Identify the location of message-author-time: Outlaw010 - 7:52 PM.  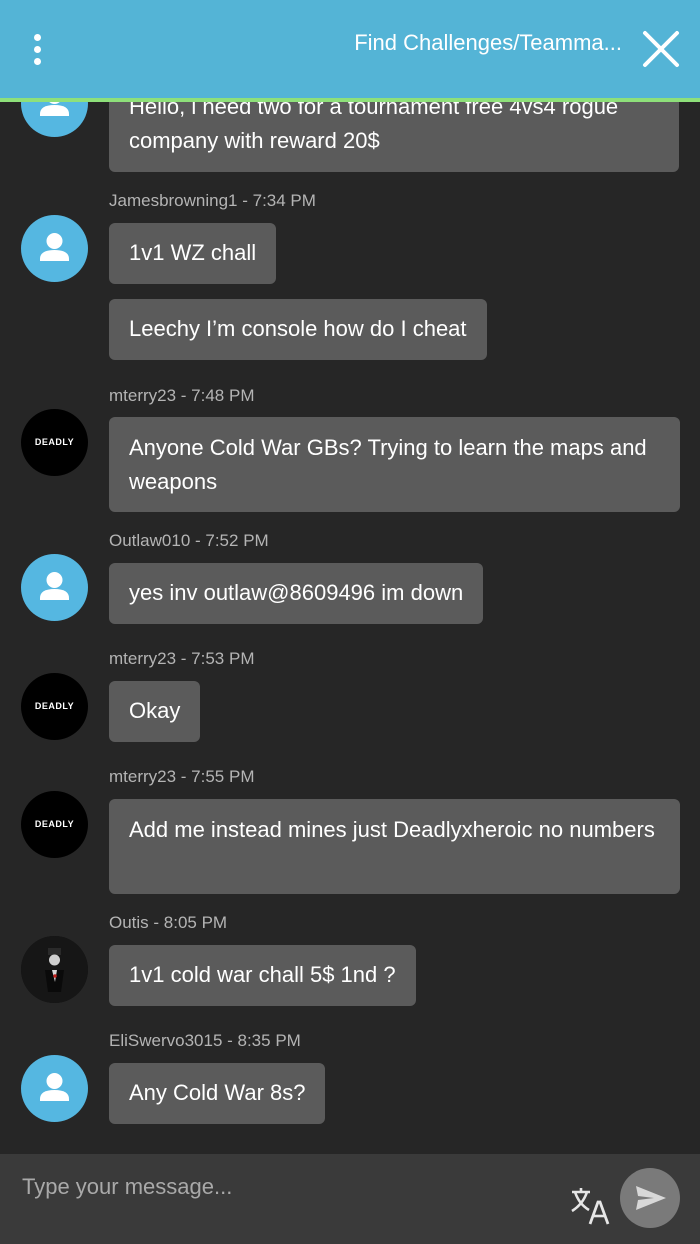
(189, 540).